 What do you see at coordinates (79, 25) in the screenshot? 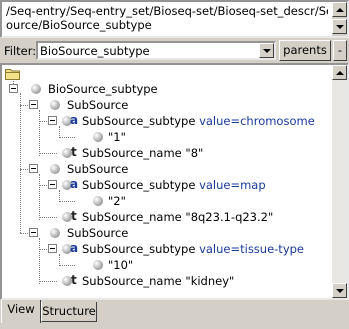
I see `xpath-line-2: ource/BioSource_subtype` at bounding box center [79, 25].